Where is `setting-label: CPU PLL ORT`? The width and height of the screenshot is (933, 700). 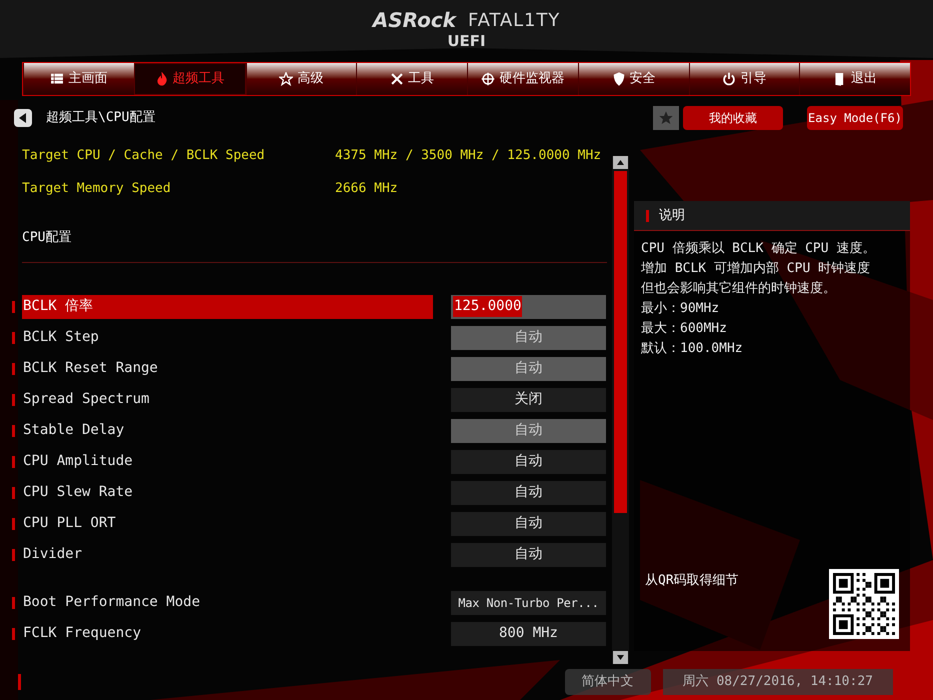 setting-label: CPU PLL ORT is located at coordinates (227, 524).